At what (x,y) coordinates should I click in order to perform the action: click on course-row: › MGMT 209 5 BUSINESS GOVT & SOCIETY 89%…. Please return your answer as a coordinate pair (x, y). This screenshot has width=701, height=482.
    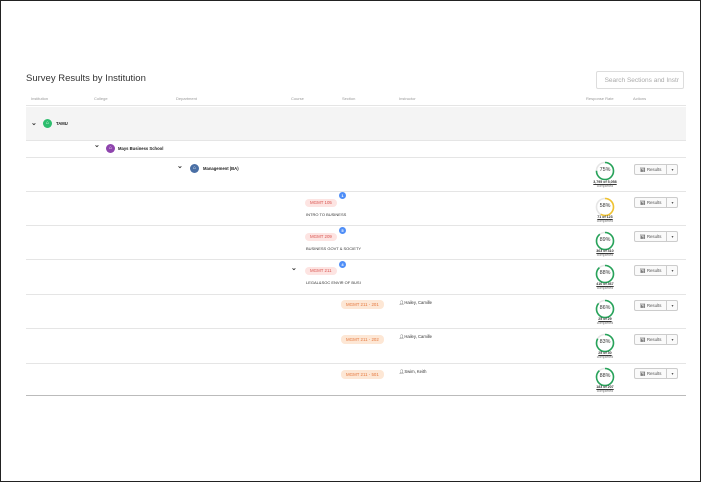
    Looking at the image, I should click on (356, 243).